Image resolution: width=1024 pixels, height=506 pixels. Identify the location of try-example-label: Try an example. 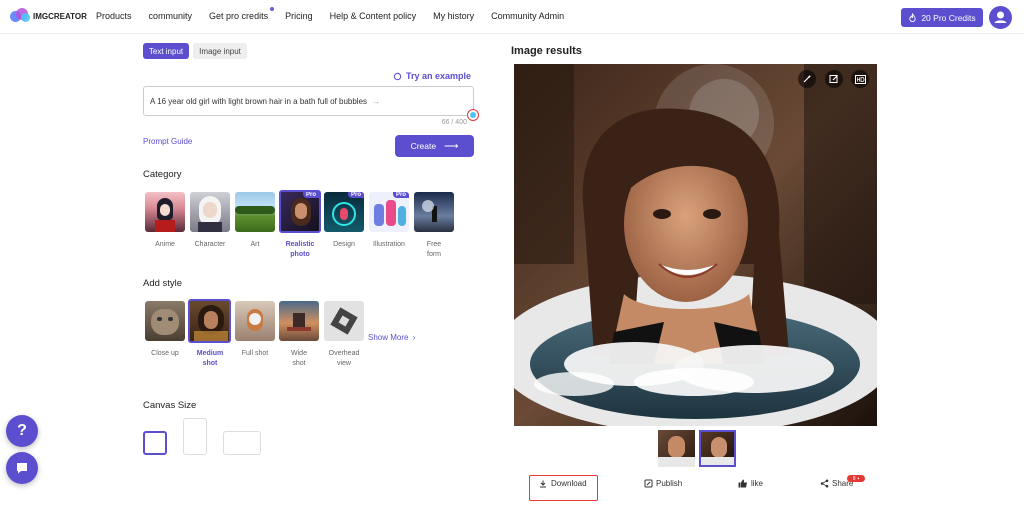
(439, 76).